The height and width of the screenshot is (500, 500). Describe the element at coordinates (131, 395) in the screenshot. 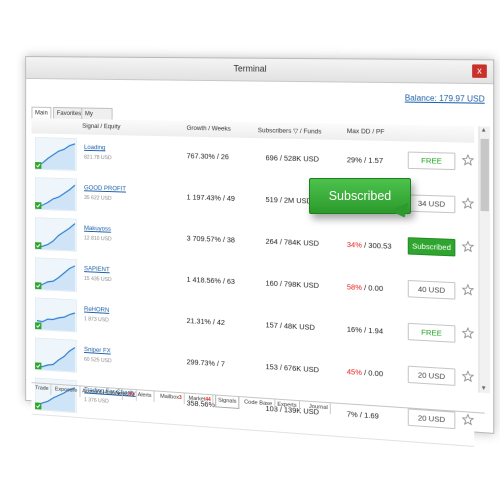

I see `bottom-tab-count: 99` at that location.